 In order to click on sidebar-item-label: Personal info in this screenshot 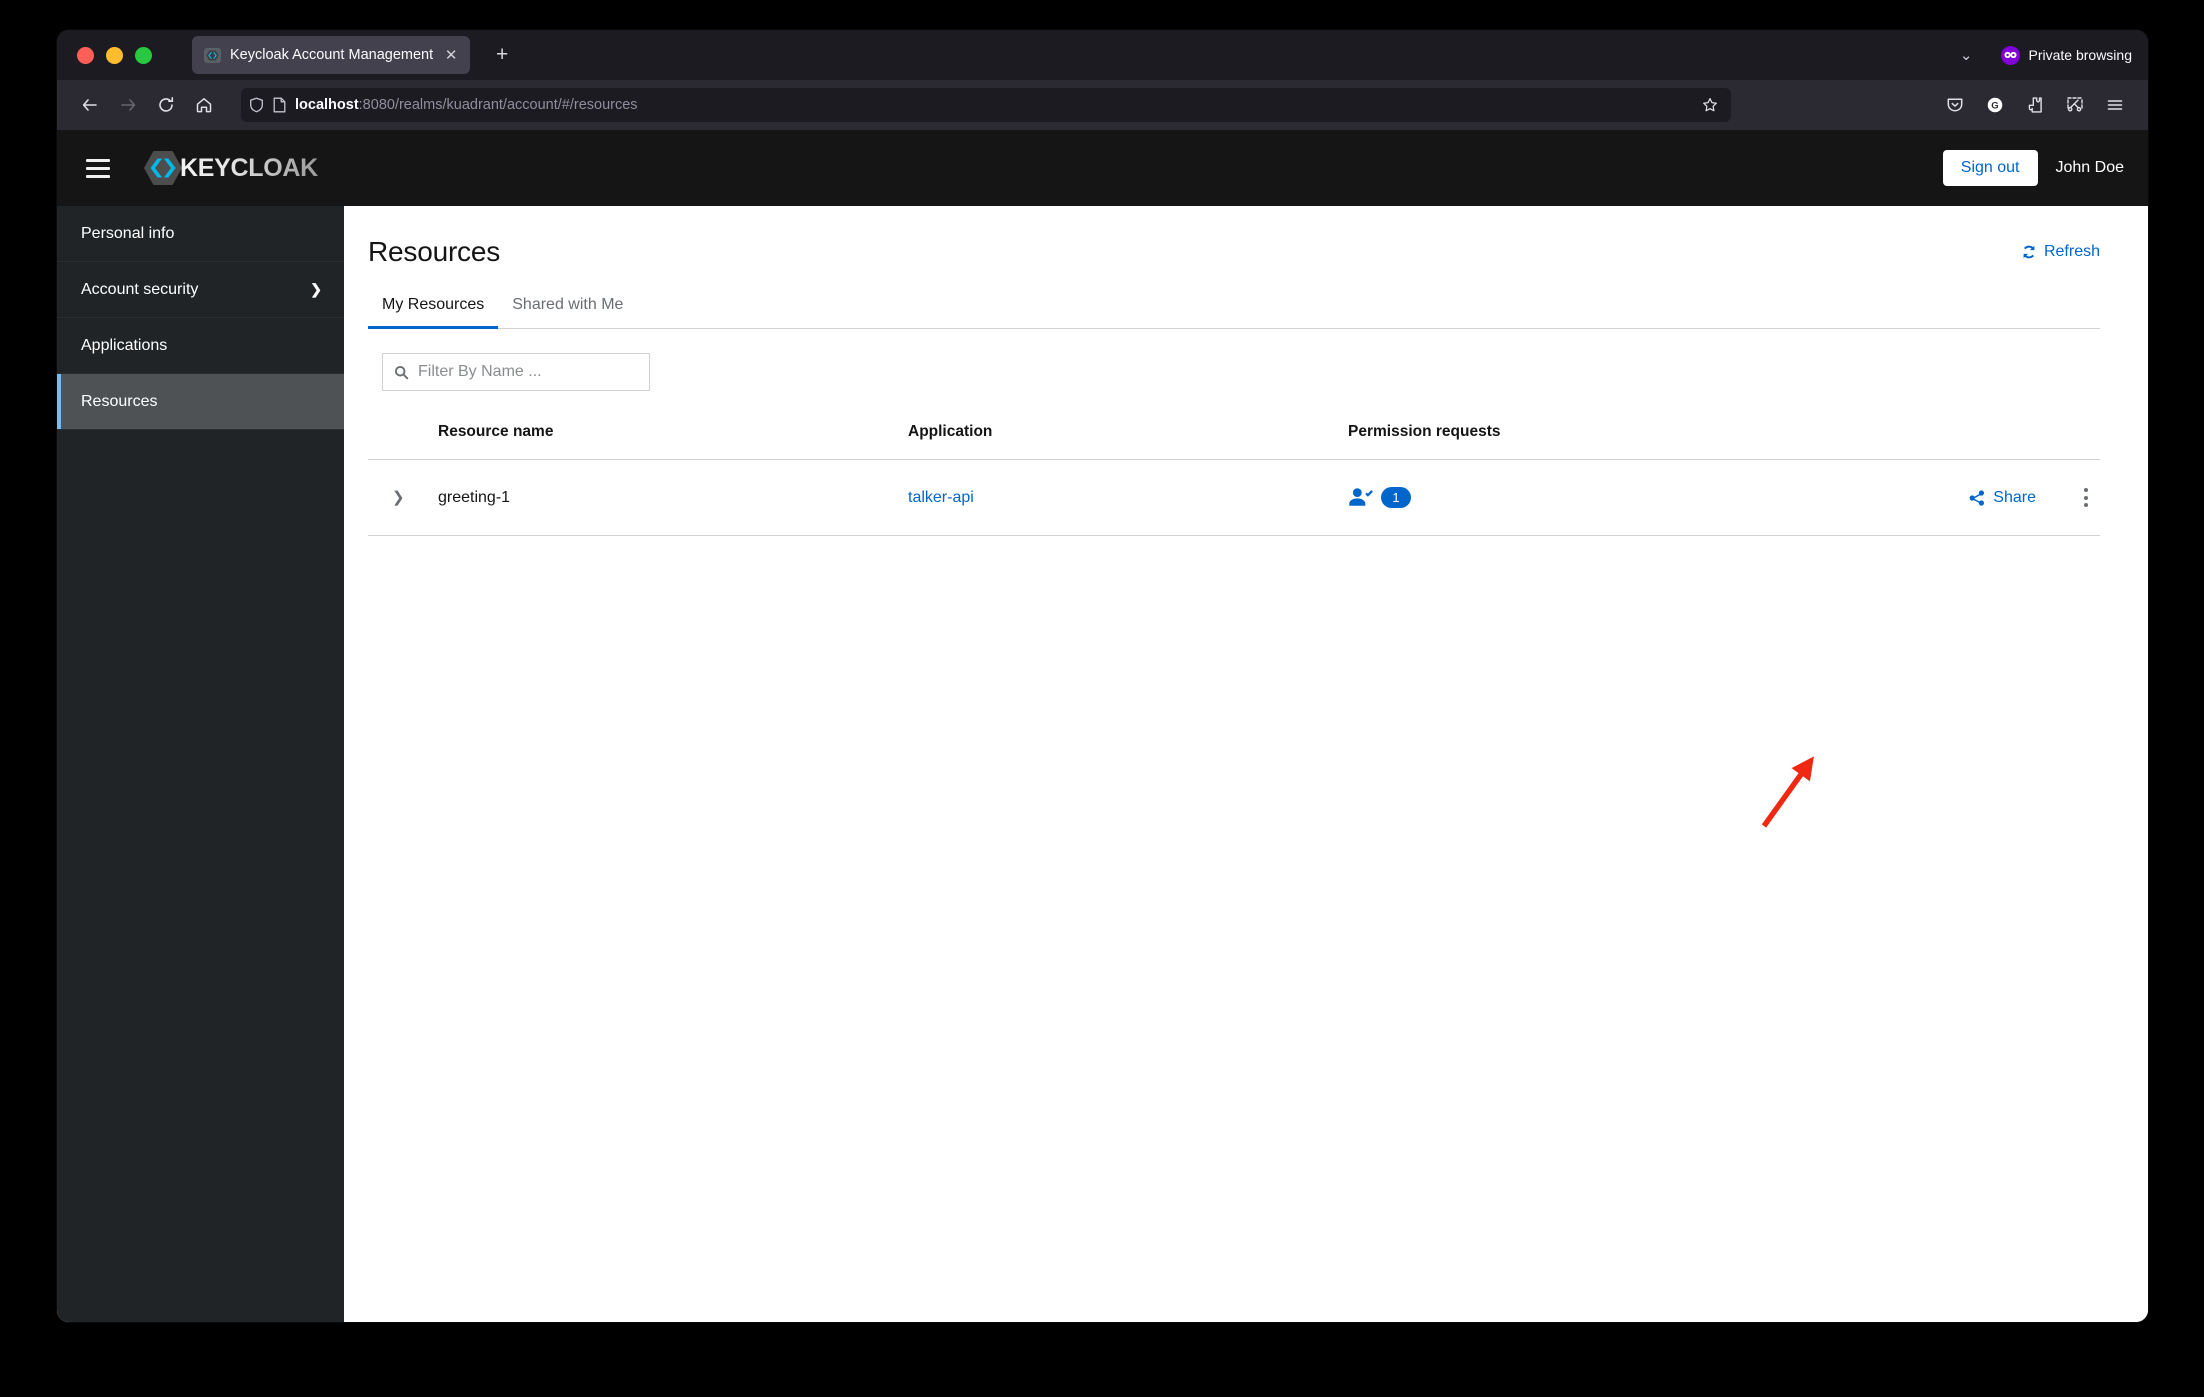, I will do `click(128, 233)`.